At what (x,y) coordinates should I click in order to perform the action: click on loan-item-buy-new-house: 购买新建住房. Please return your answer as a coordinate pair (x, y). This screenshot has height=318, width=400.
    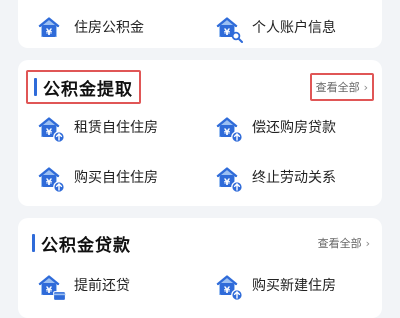
    Looking at the image, I should click on (275, 285).